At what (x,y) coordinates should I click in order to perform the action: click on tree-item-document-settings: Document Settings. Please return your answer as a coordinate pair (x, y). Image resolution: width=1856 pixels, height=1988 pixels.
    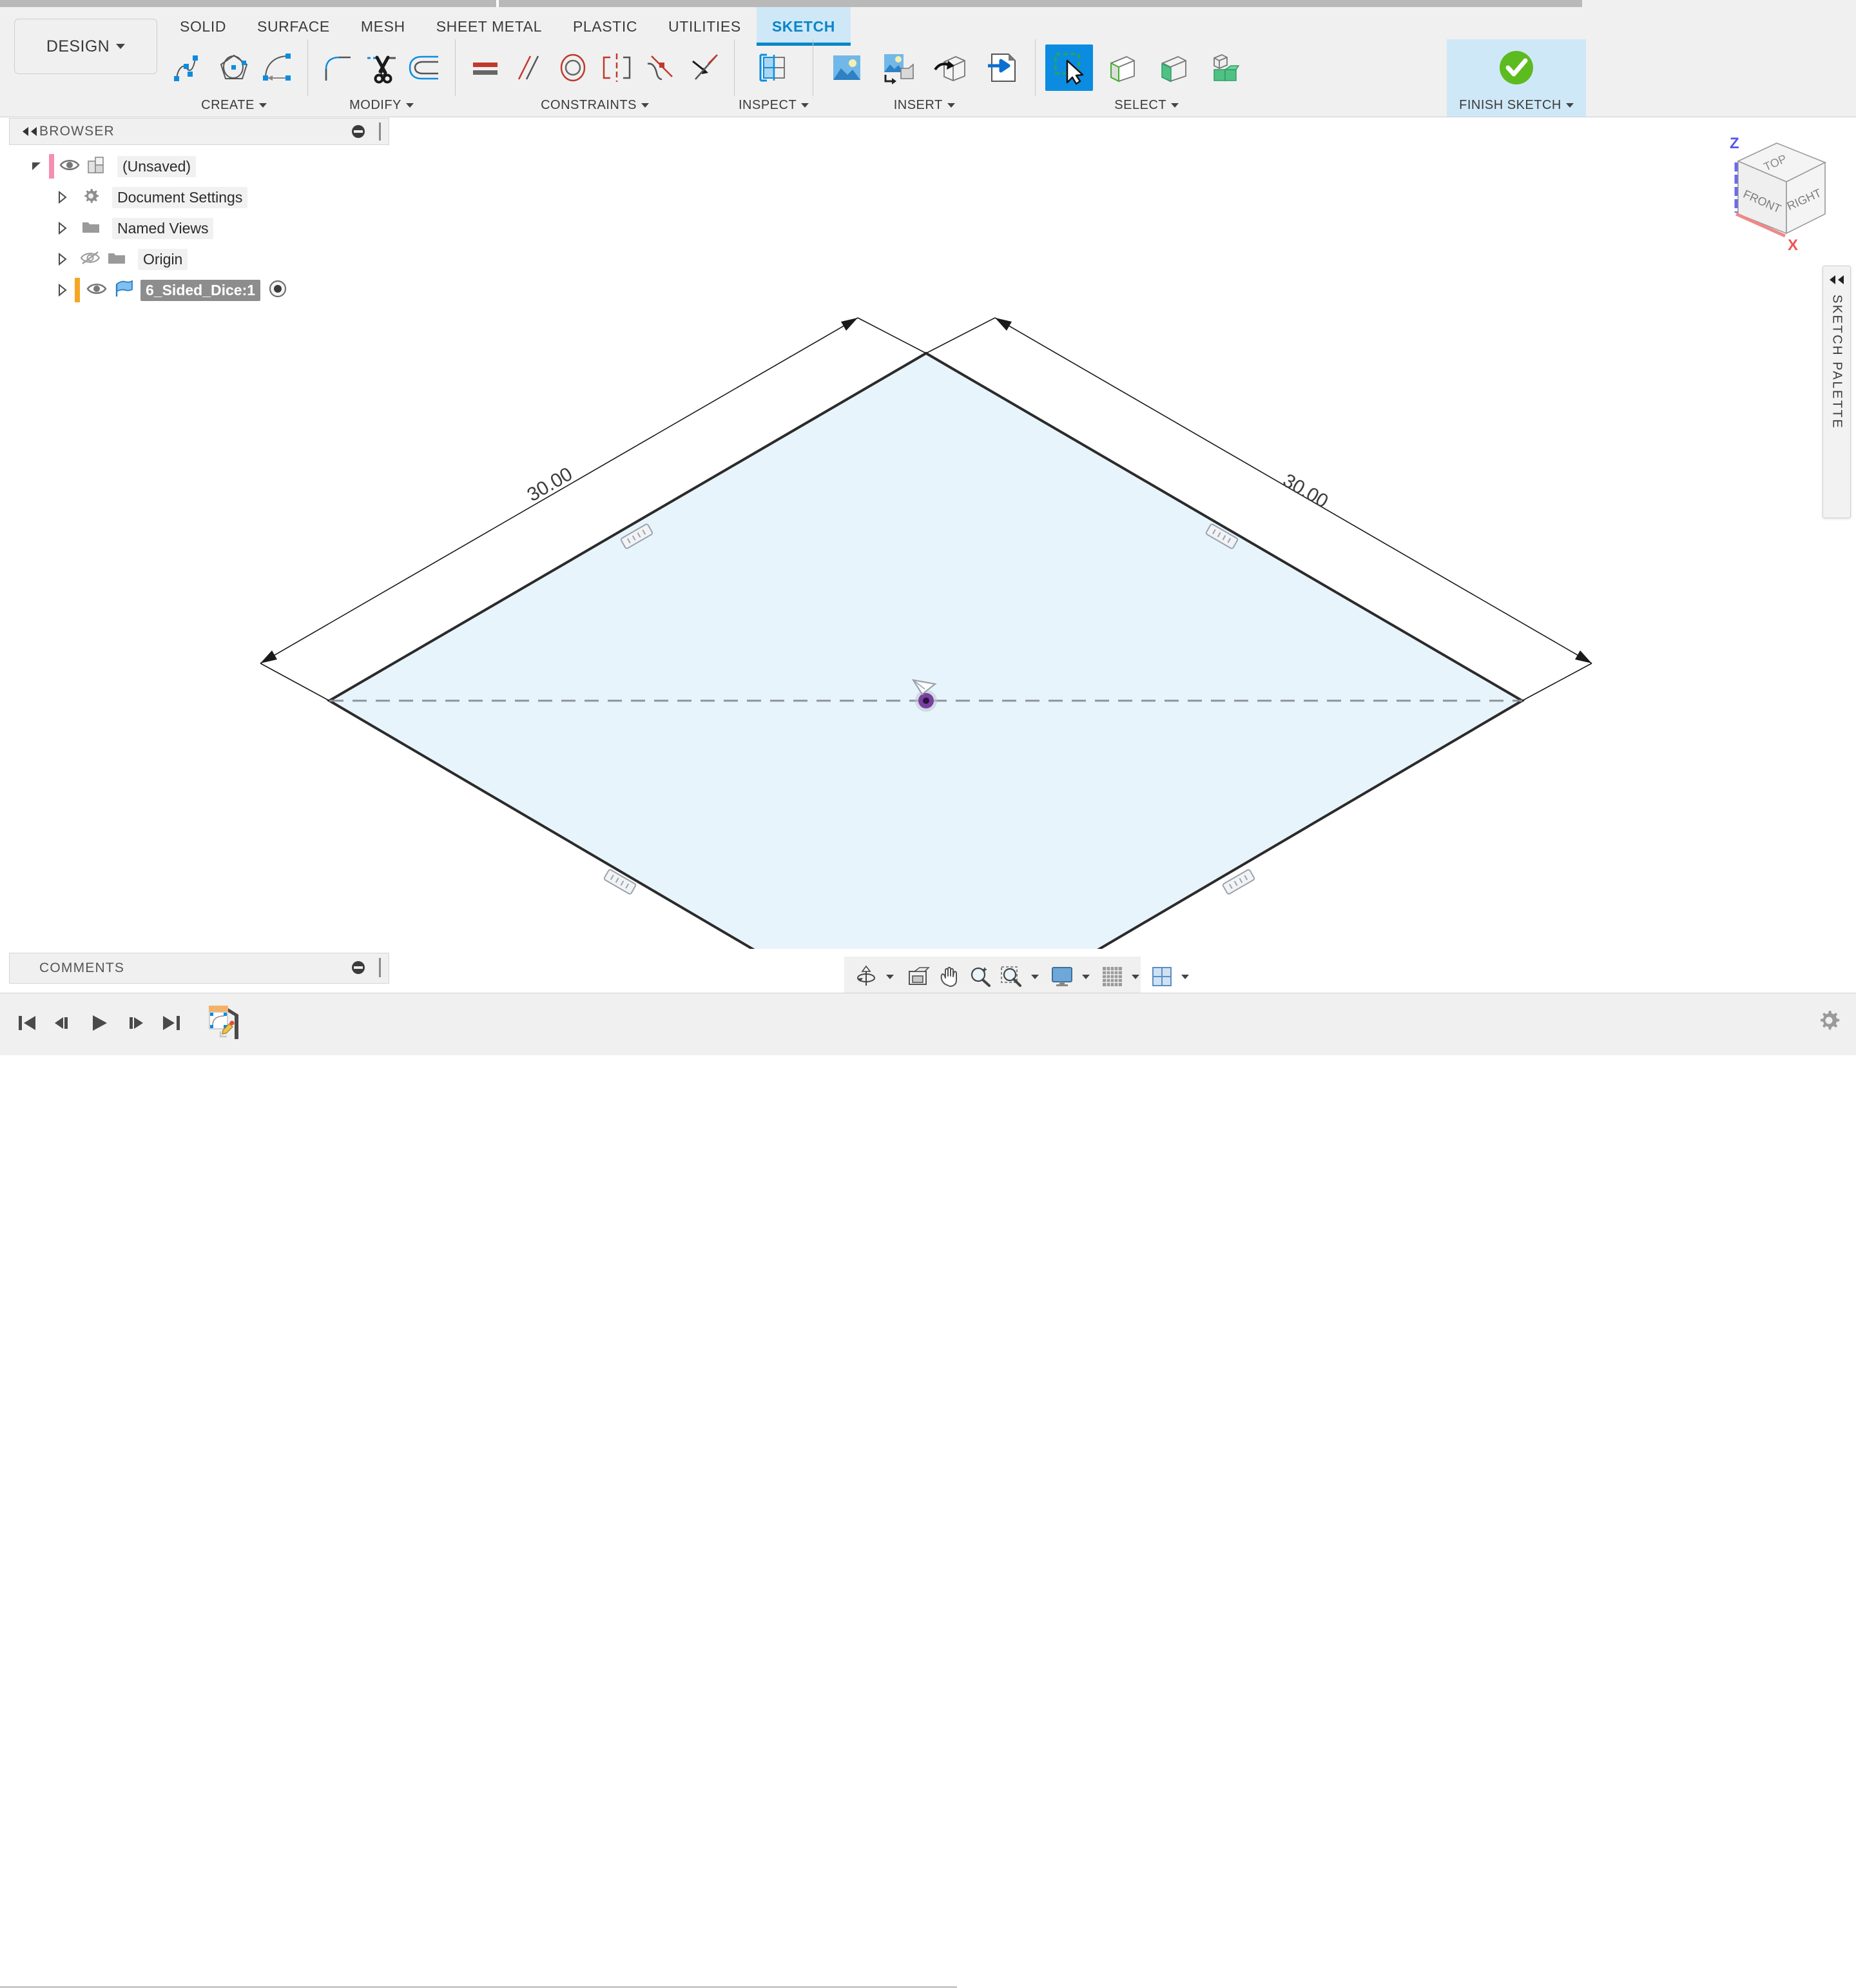
    Looking at the image, I should click on (199, 198).